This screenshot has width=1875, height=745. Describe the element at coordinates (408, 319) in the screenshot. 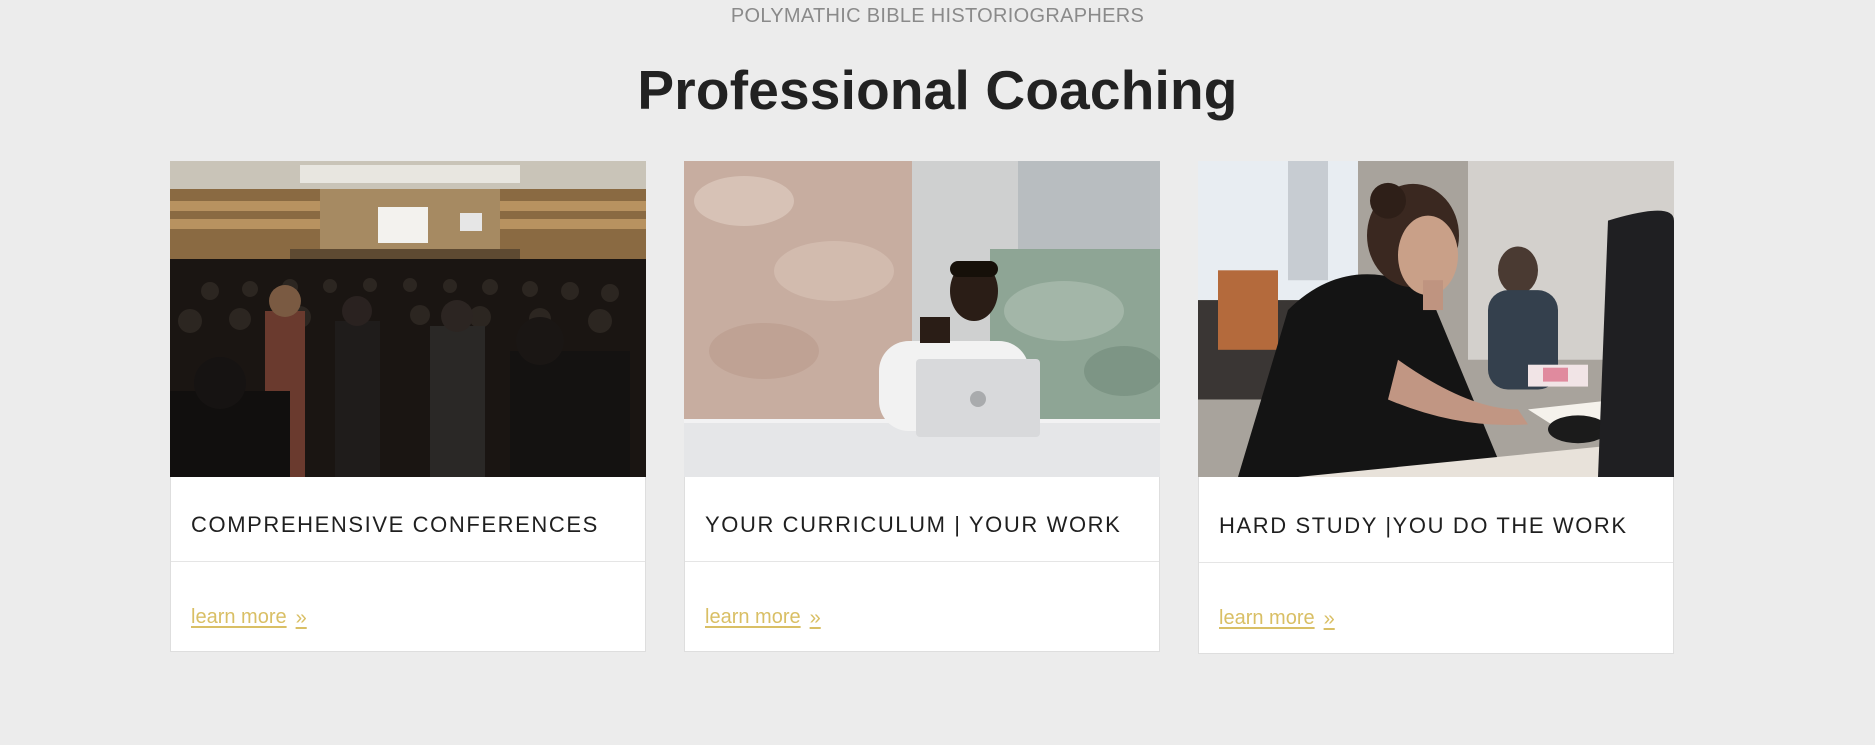

I see `conference-hall-photo` at that location.